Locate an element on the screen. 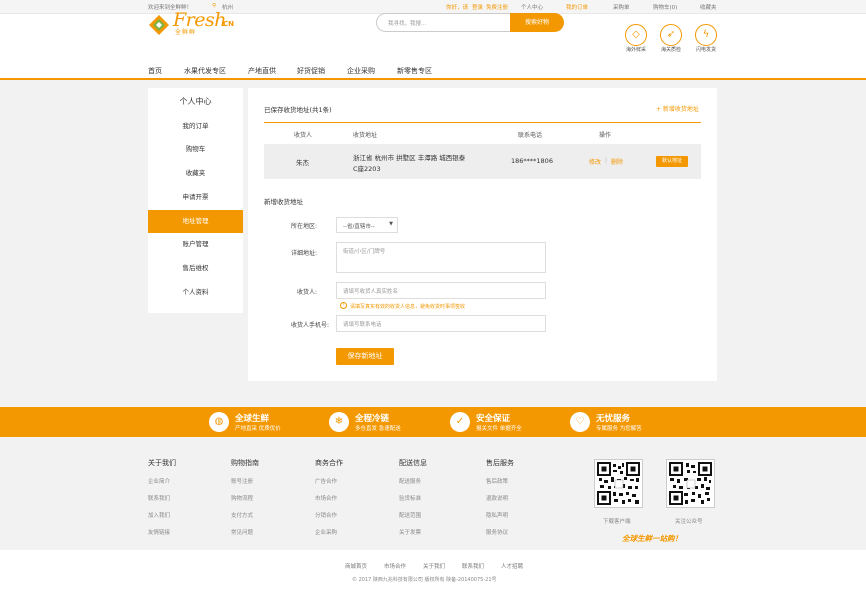 The image size is (866, 600). logo-cn: CN is located at coordinates (228, 24).